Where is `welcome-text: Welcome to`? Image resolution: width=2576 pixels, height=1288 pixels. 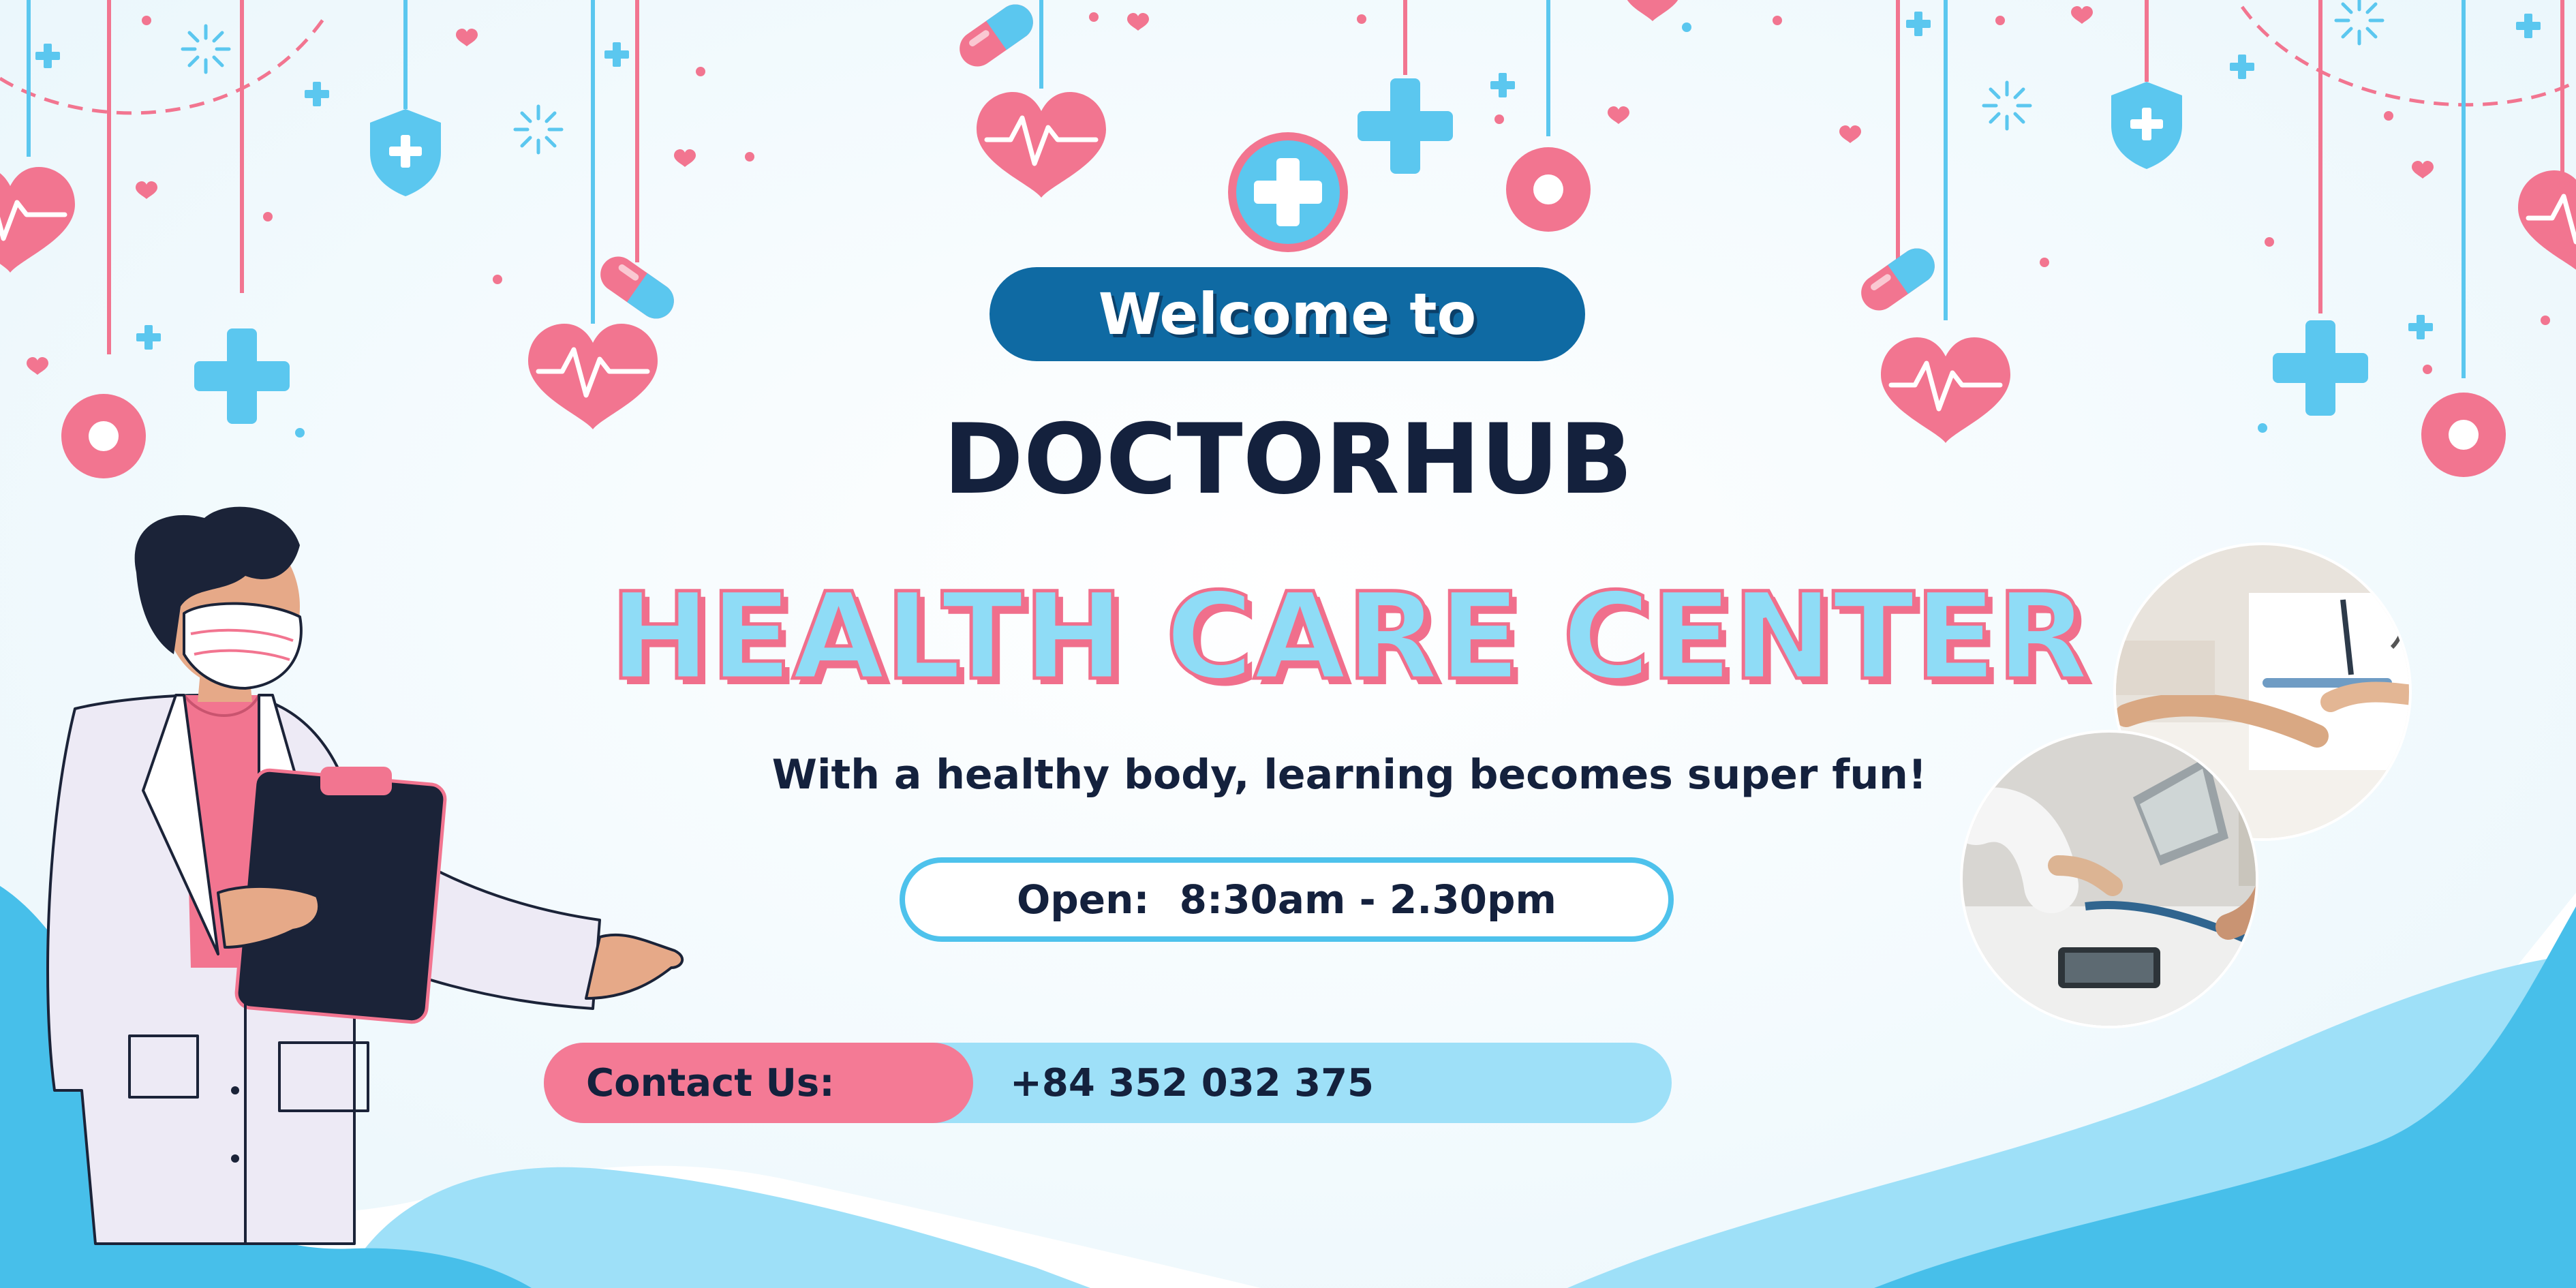 welcome-text: Welcome to is located at coordinates (1287, 314).